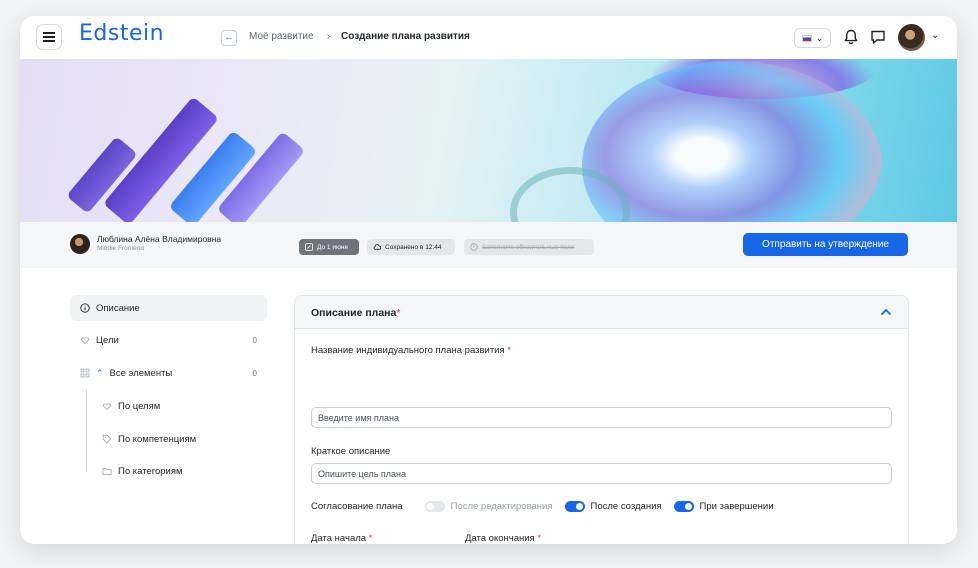  I want to click on sidebar-subitem-by-competencies: По компетенциям, so click(149, 439).